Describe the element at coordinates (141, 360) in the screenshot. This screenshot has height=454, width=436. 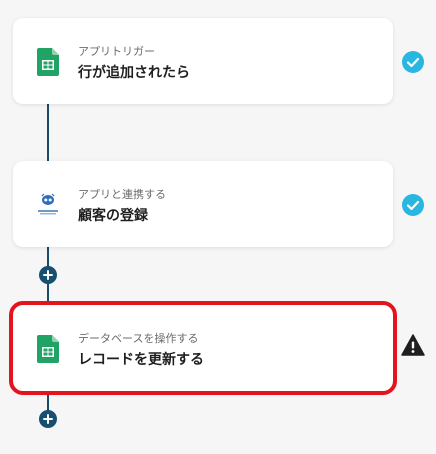
I see `step-title: レコードを更新する` at that location.